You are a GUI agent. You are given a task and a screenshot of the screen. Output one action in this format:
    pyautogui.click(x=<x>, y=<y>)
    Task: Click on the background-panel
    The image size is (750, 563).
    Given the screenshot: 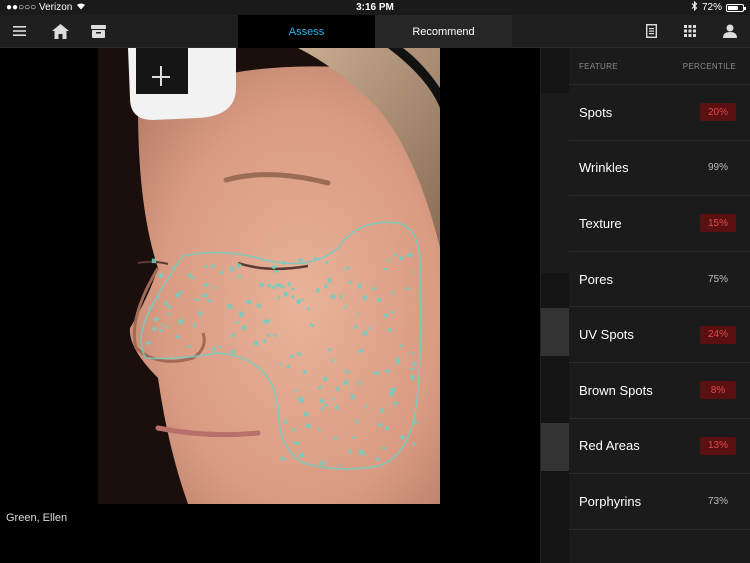 What is the action you would take?
    pyautogui.click(x=555, y=305)
    